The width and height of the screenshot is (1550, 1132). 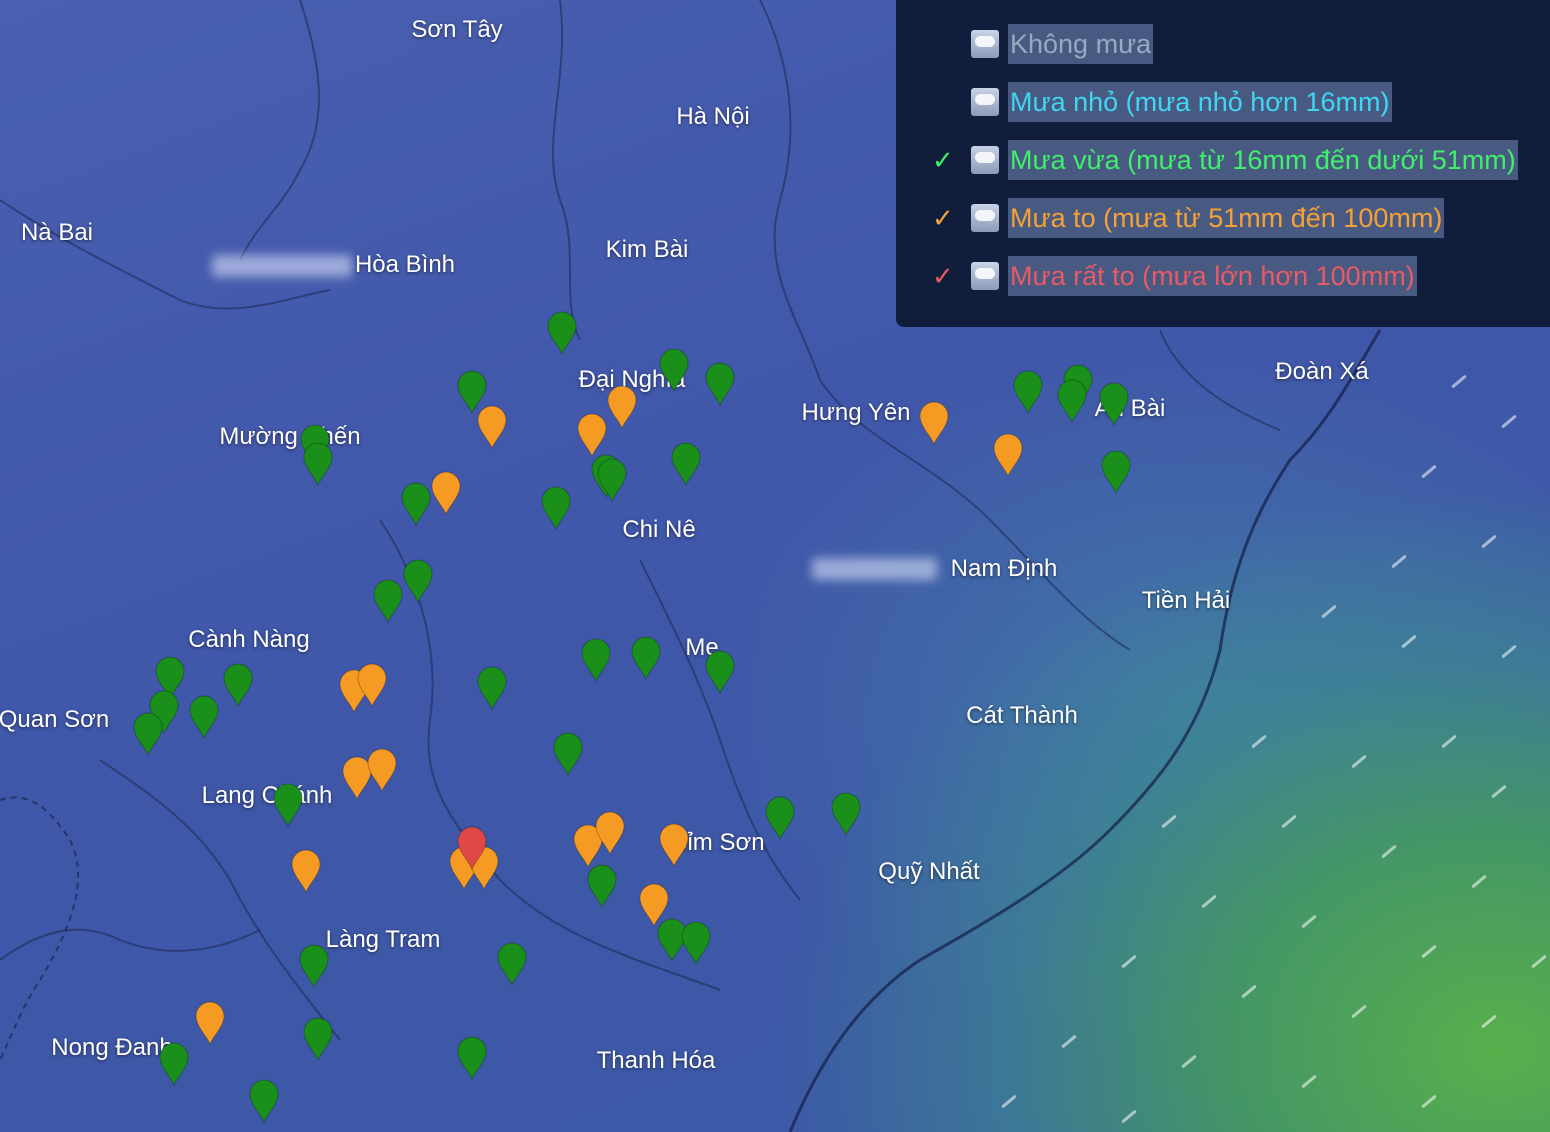 What do you see at coordinates (1022, 715) in the screenshot?
I see `place-label: Cát Thành` at bounding box center [1022, 715].